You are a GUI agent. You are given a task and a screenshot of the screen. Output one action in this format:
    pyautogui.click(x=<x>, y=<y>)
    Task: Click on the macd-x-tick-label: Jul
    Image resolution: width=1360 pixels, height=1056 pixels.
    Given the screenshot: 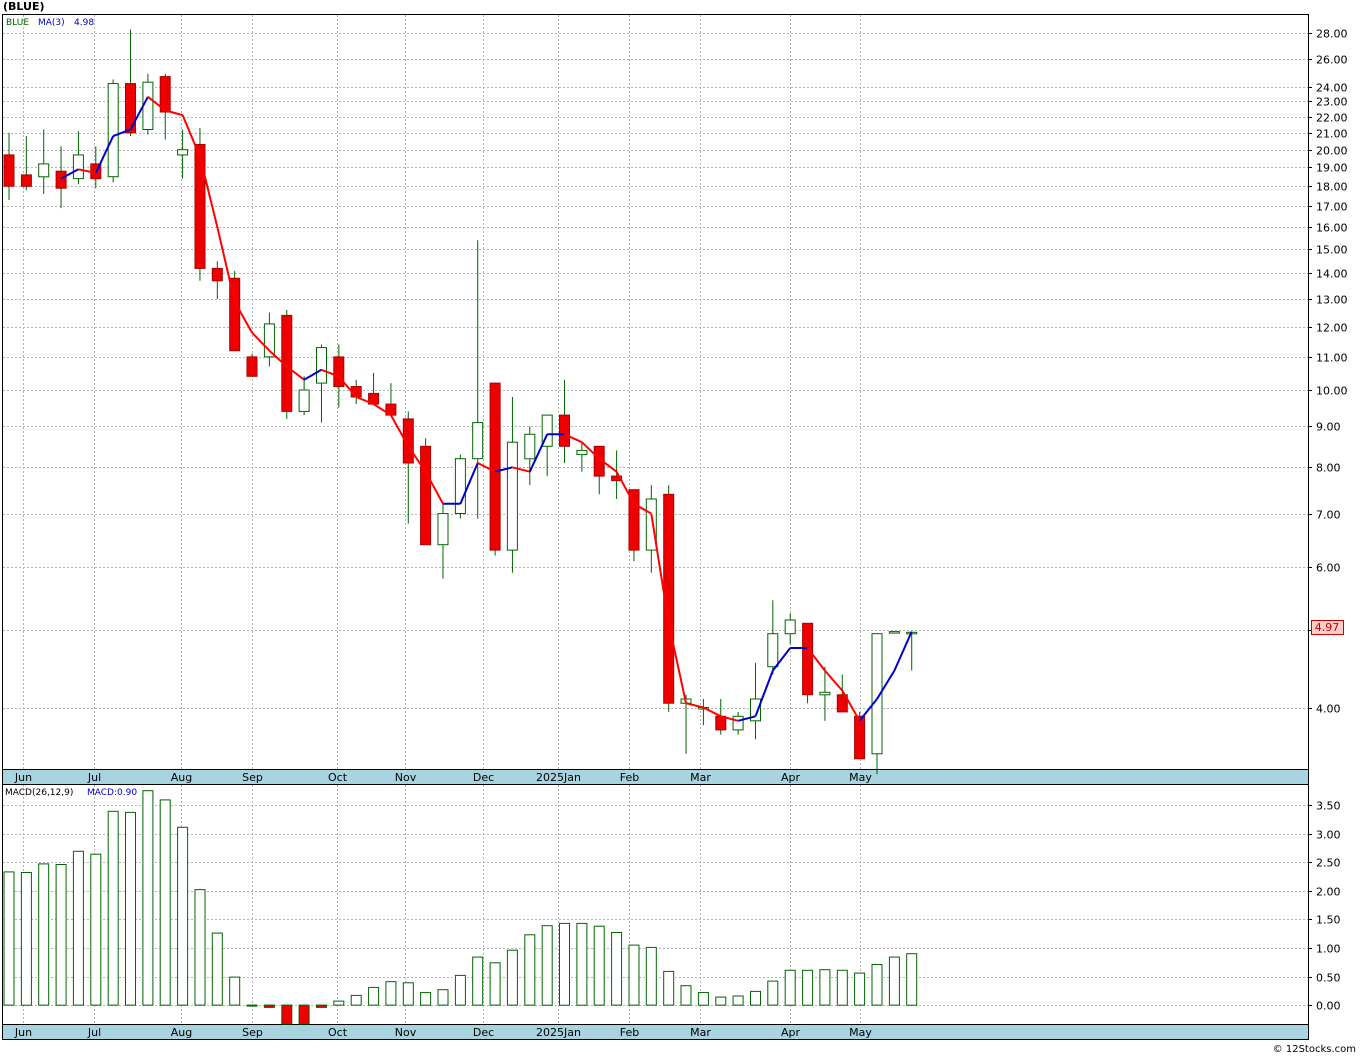 What is the action you would take?
    pyautogui.click(x=94, y=1032)
    